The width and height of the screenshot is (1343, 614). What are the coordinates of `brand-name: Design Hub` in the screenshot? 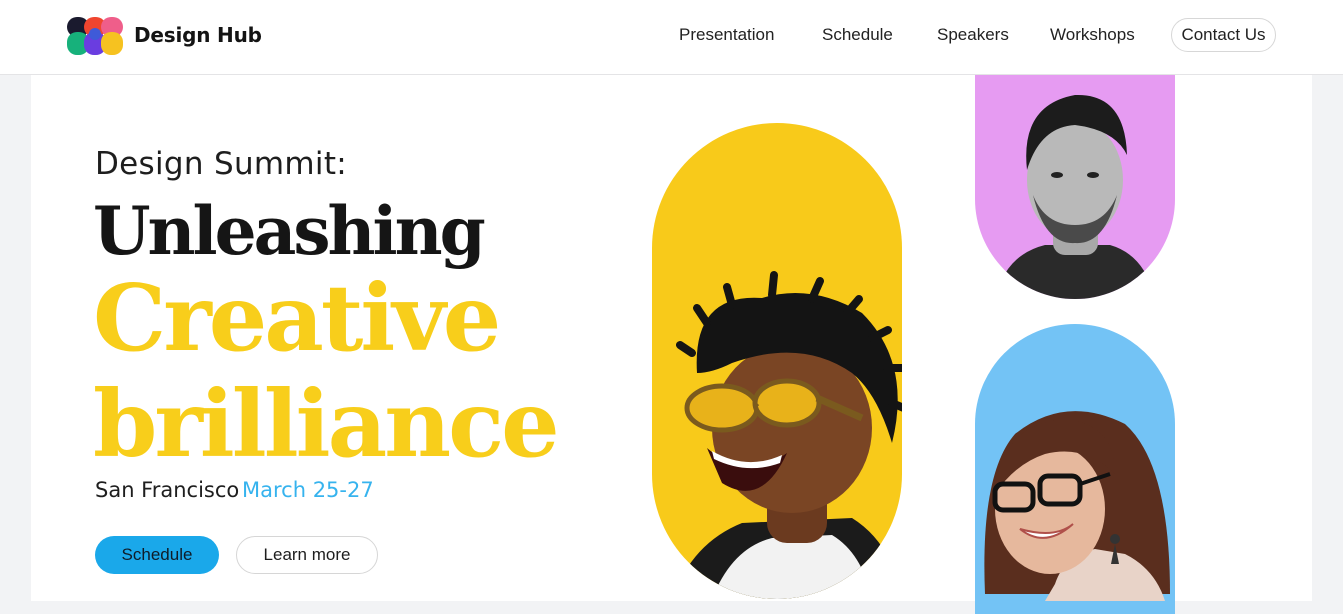 It's located at (198, 35).